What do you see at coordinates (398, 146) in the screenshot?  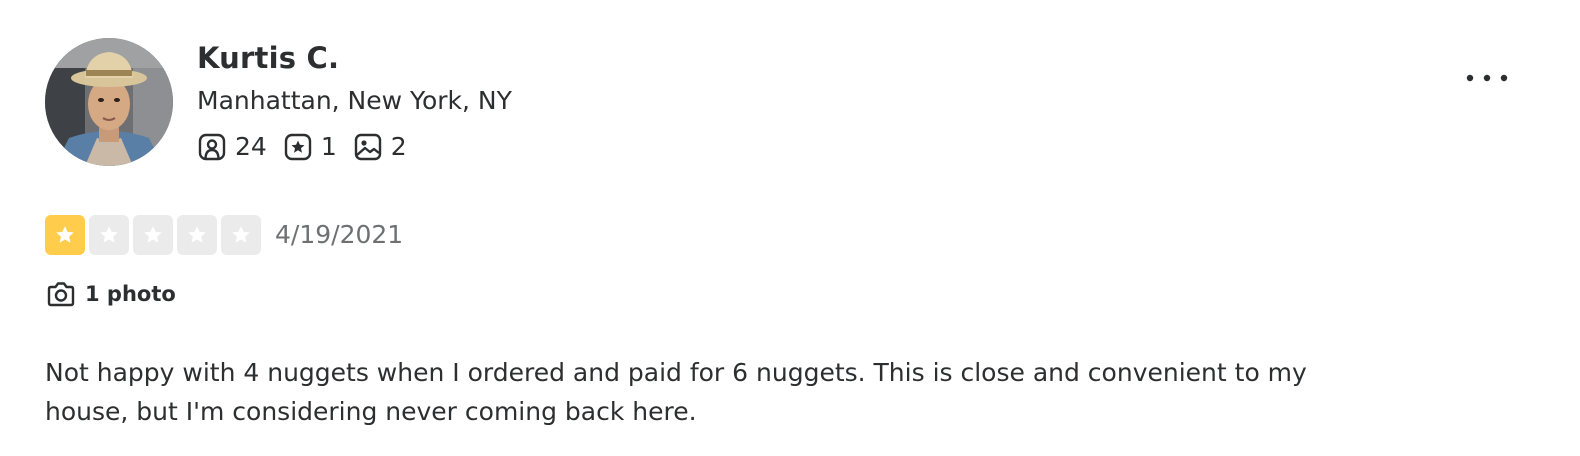 I see `photos-count: 2` at bounding box center [398, 146].